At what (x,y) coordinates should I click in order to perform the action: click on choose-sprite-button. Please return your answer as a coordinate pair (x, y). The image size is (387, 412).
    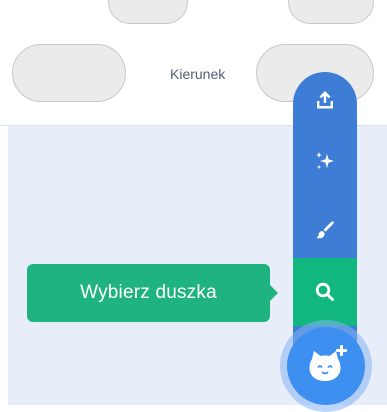
    Looking at the image, I should click on (325, 292).